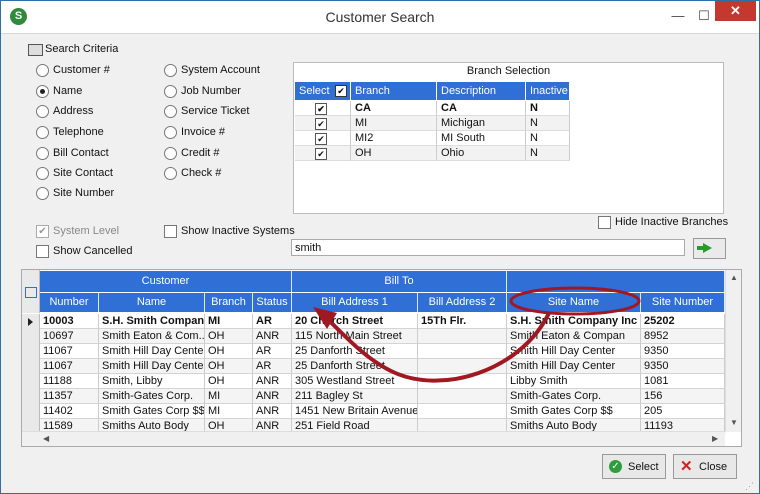 The image size is (760, 494). What do you see at coordinates (713, 467) in the screenshot?
I see `close-button-label: Close` at bounding box center [713, 467].